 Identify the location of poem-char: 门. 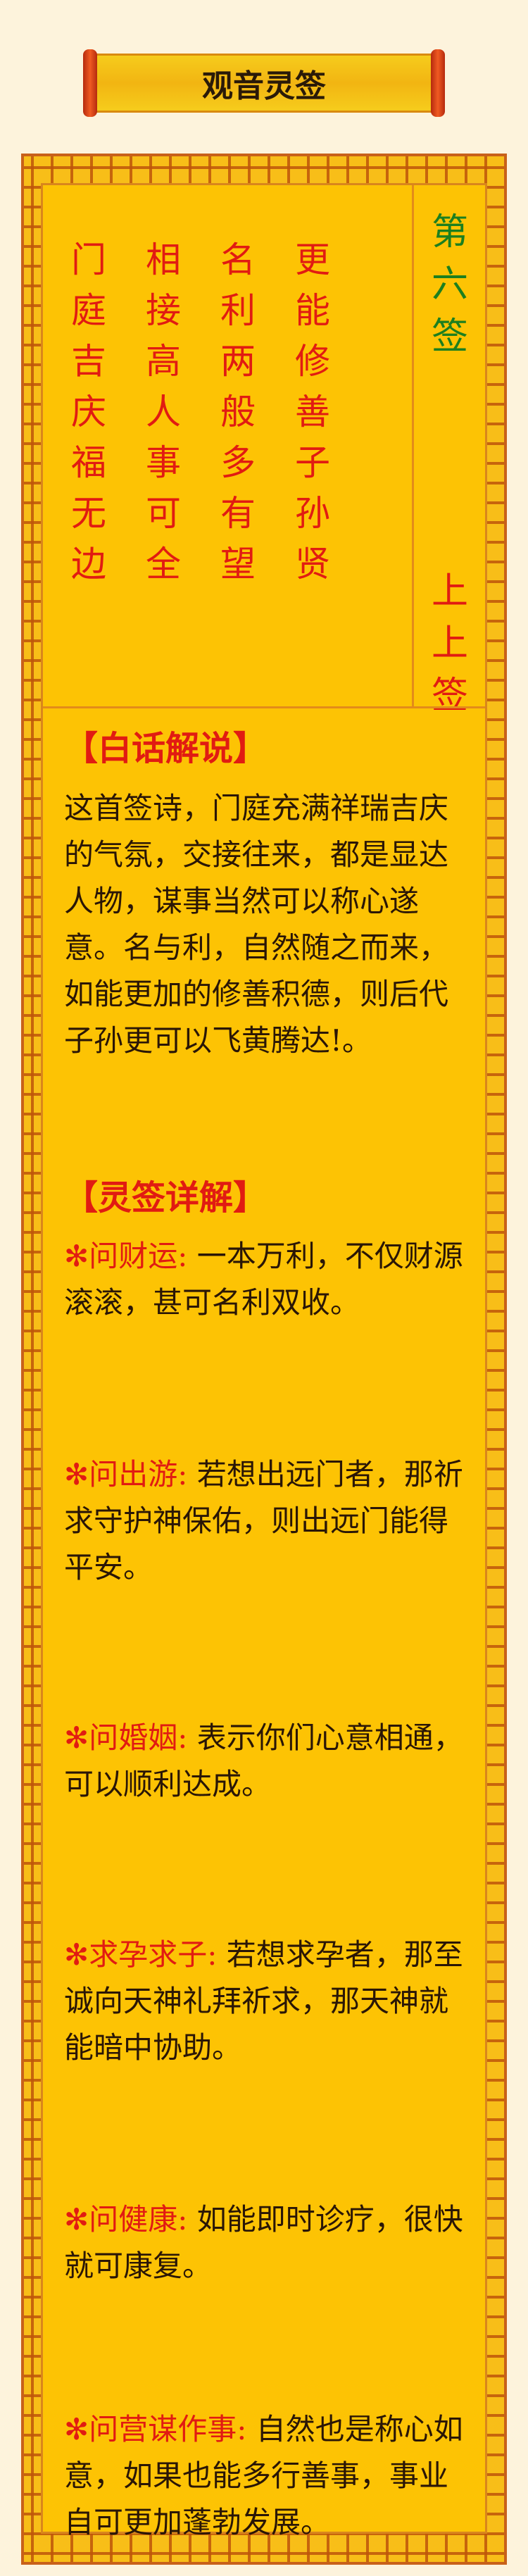
(88, 259).